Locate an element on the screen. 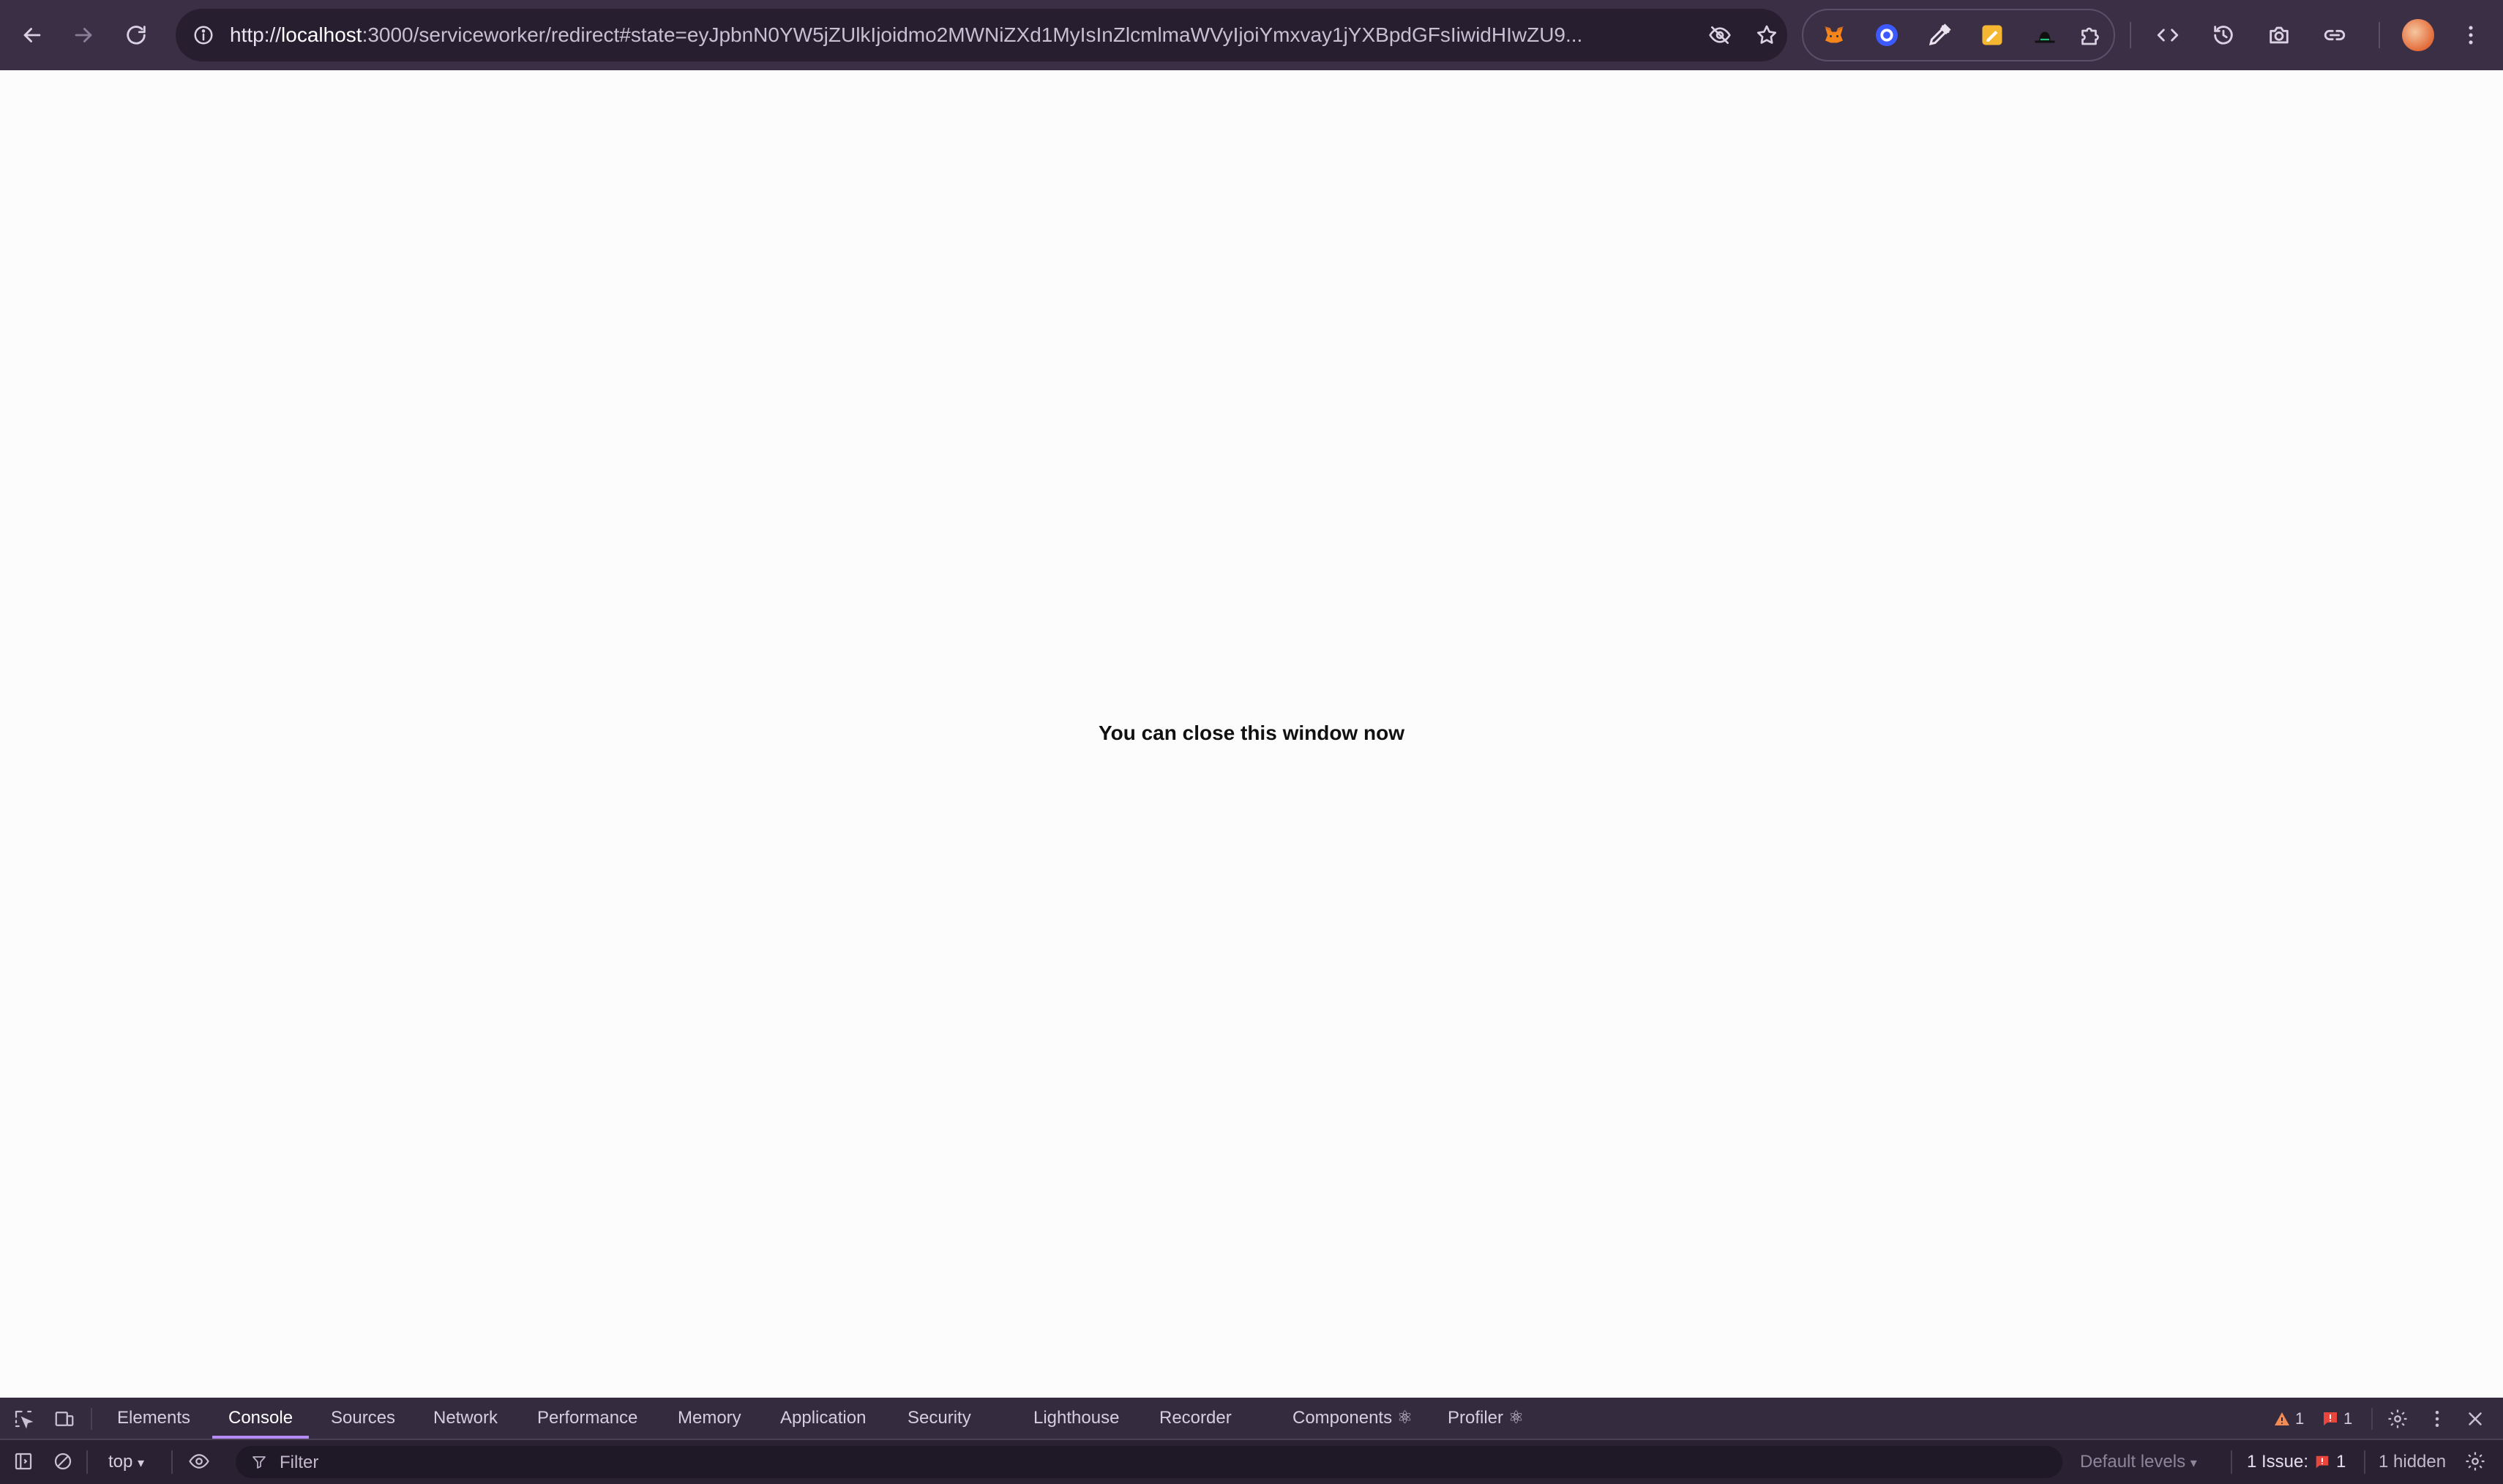  profile-avatar is located at coordinates (2418, 35).